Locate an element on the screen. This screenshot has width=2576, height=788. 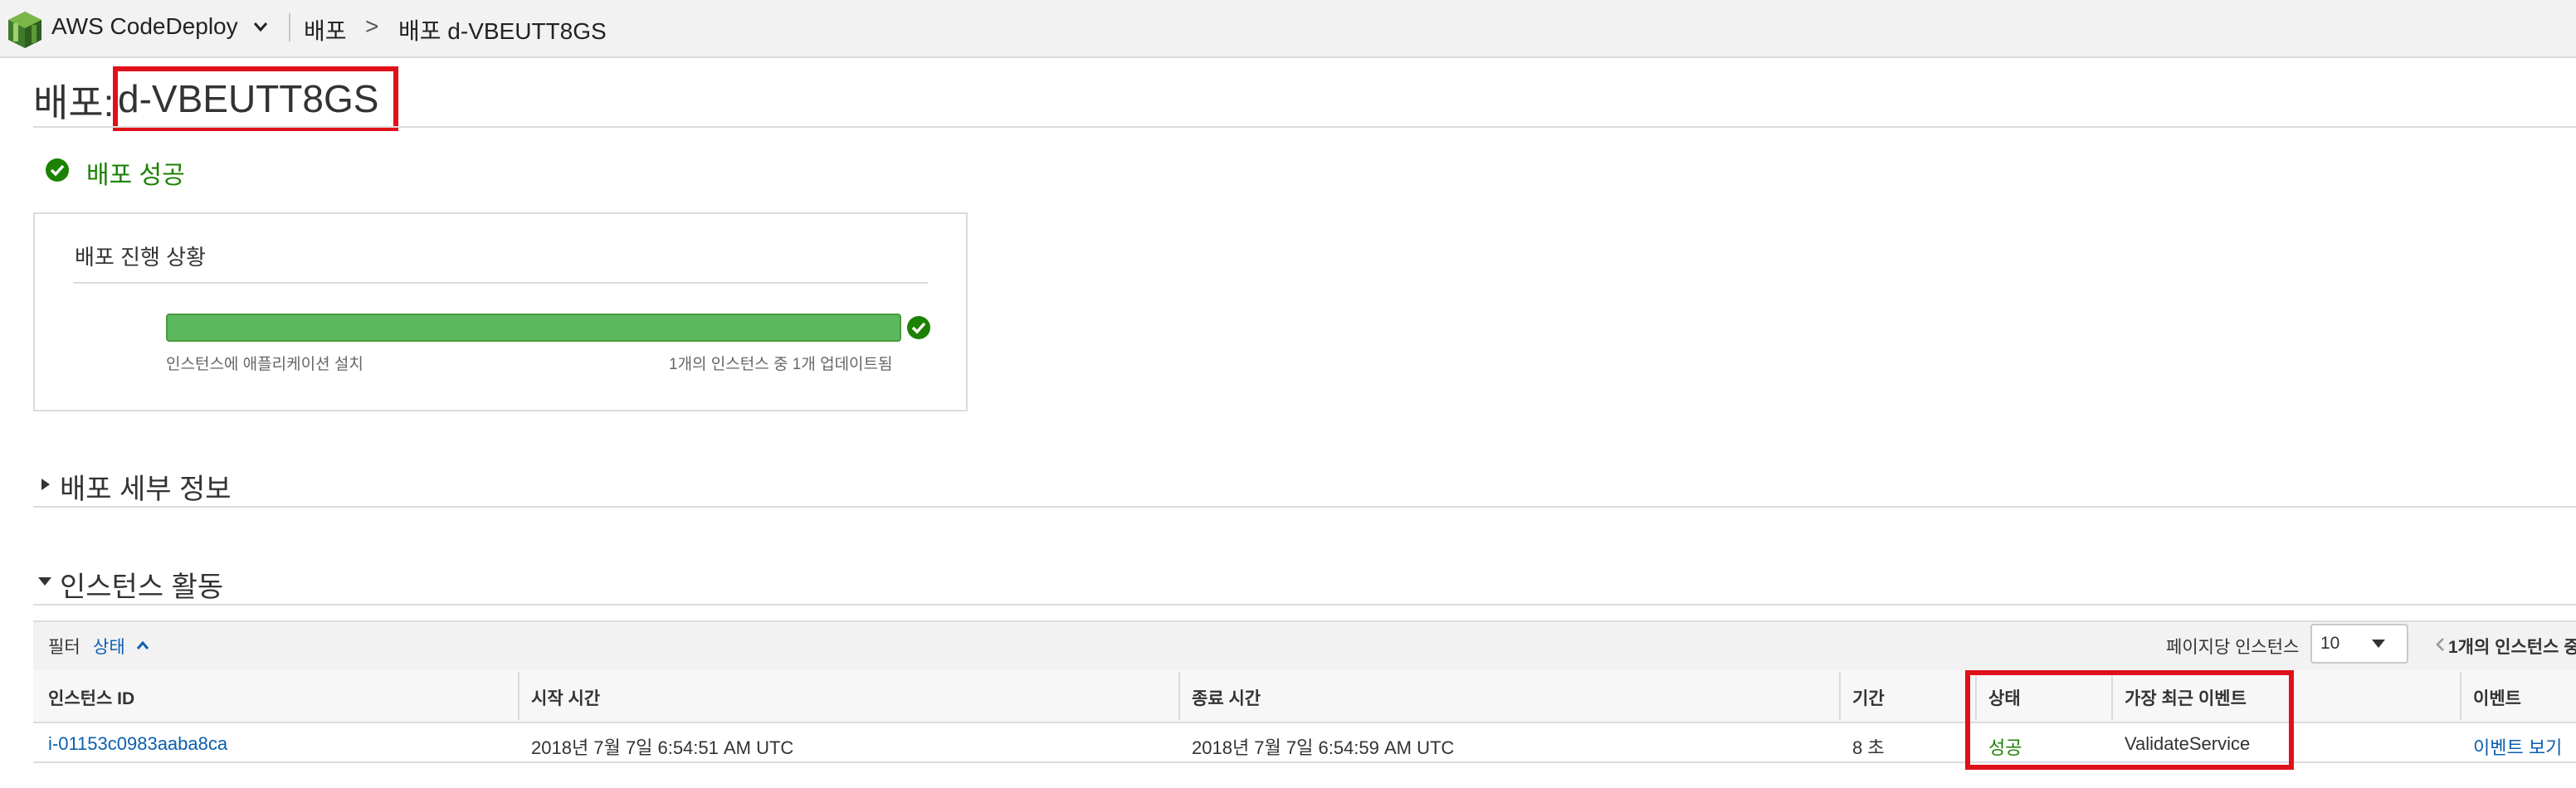
breadcrumb-current: 배포 d-VBEUTT8GS is located at coordinates (503, 31).